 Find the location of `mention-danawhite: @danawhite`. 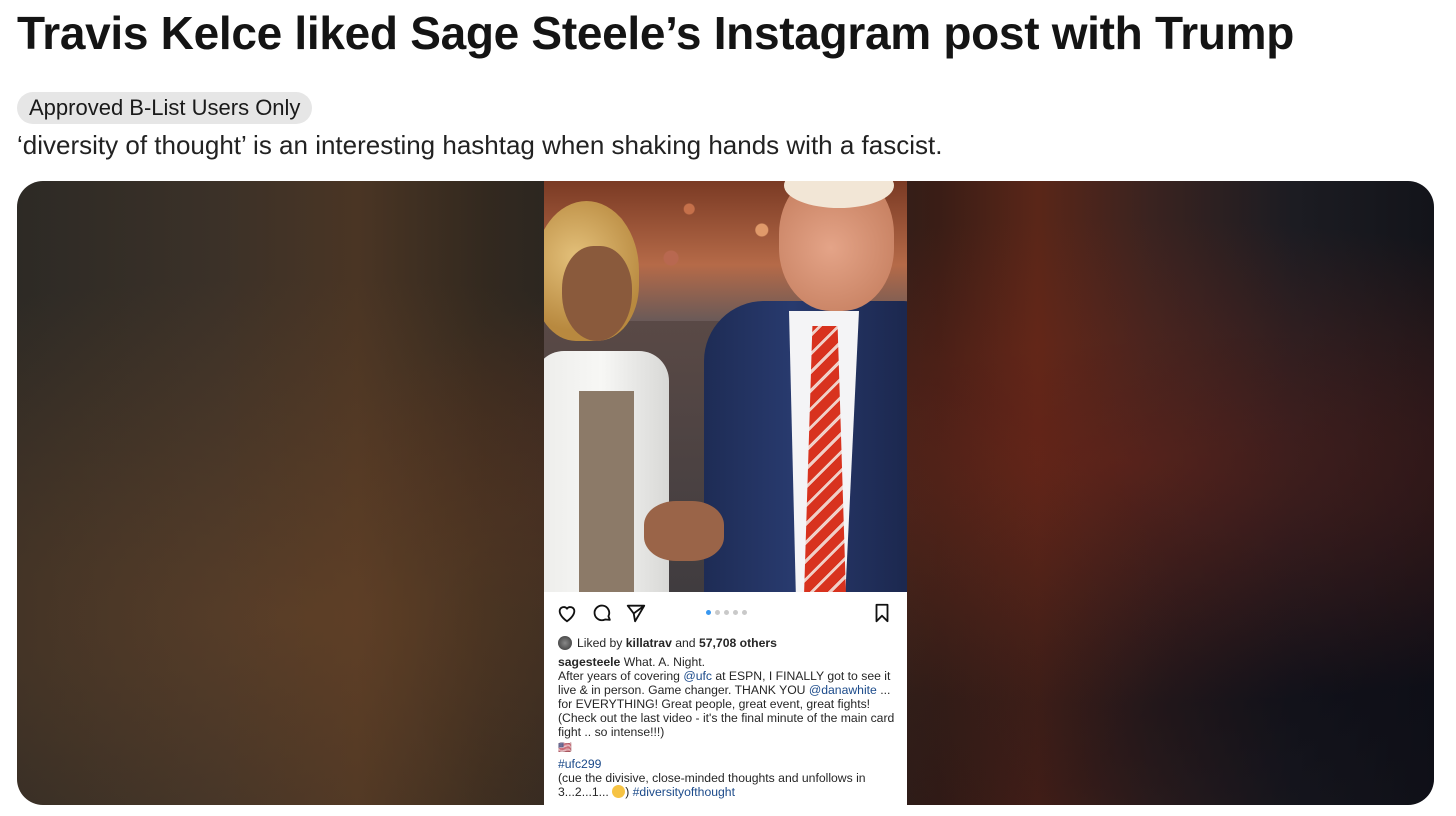

mention-danawhite: @danawhite is located at coordinates (843, 690).